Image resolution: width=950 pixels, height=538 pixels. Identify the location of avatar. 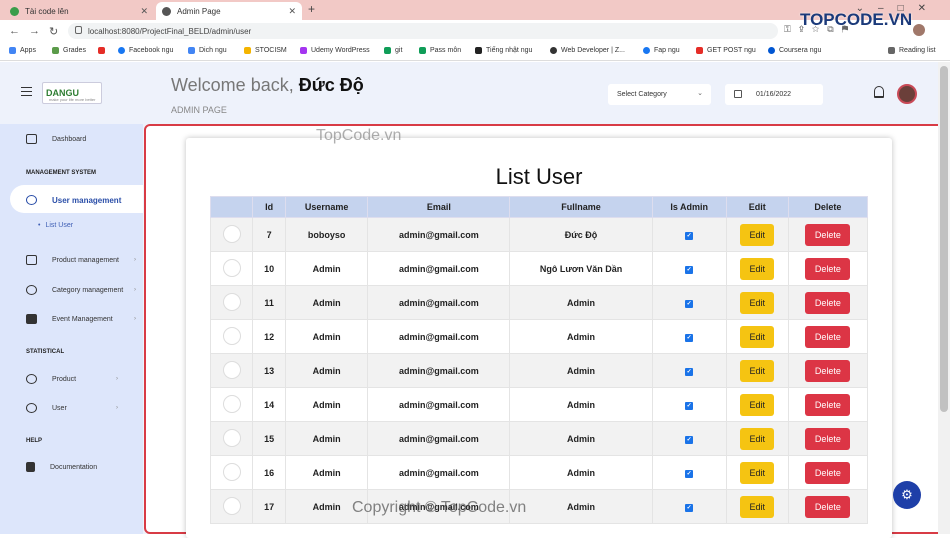
(231, 267).